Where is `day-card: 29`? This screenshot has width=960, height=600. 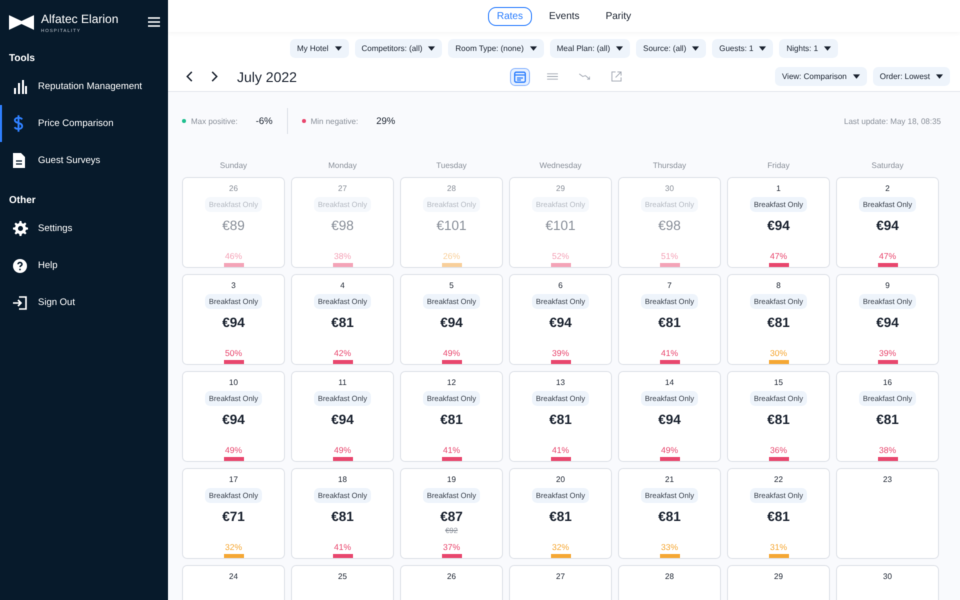
day-card: 29 is located at coordinates (778, 582).